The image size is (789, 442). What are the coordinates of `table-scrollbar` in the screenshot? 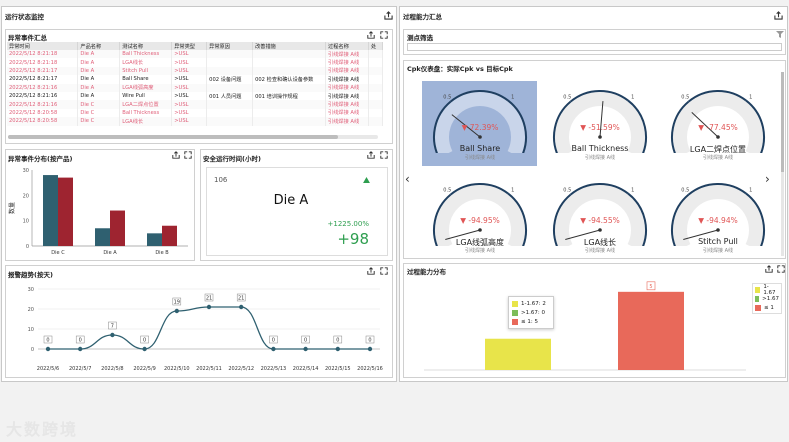 It's located at (193, 137).